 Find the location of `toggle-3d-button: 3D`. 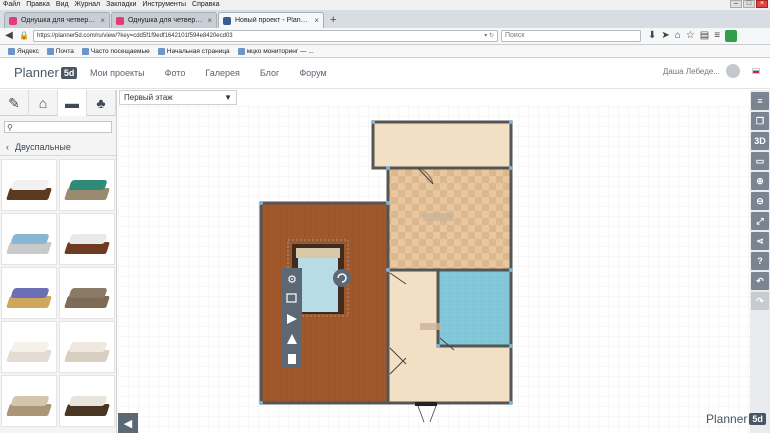

toggle-3d-button: 3D is located at coordinates (760, 141).